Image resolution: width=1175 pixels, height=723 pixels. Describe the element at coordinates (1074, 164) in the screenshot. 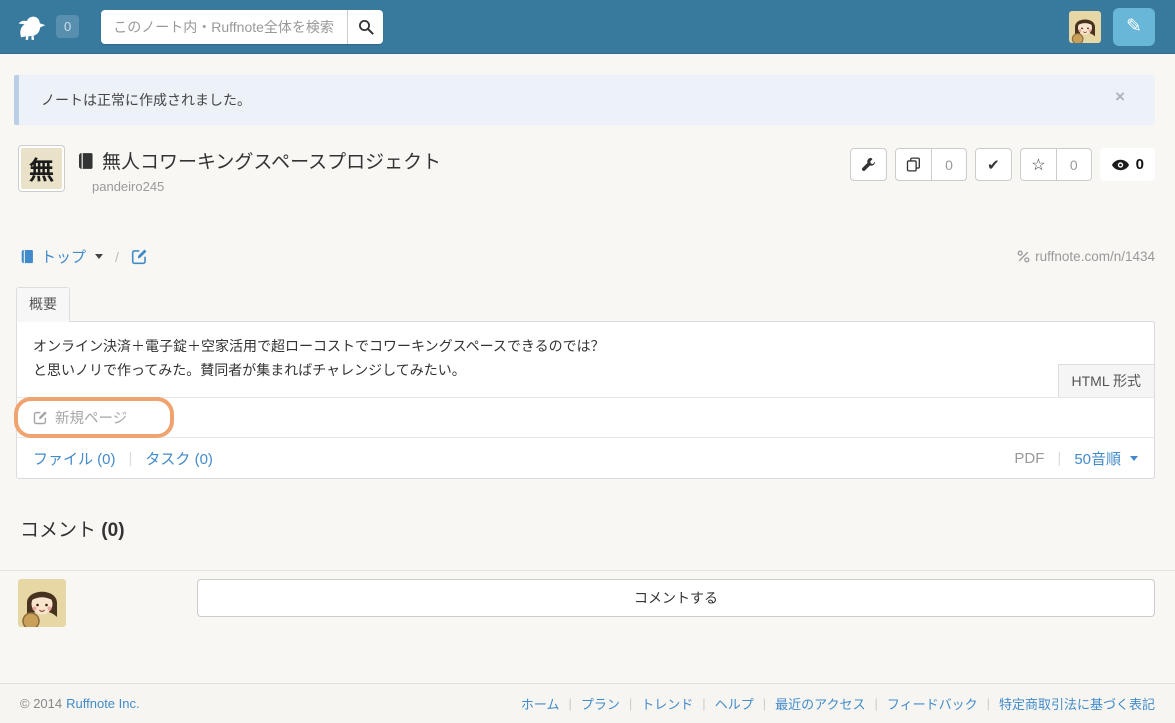

I see `star-count: 0` at that location.